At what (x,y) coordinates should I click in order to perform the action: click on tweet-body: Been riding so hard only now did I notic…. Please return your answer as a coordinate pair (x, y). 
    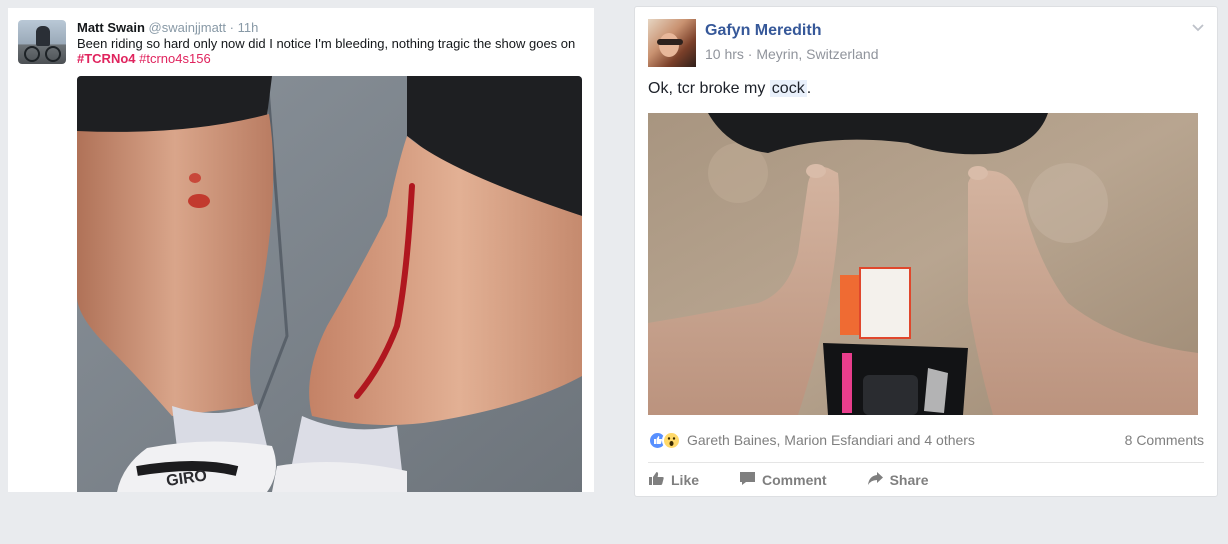
    Looking at the image, I should click on (326, 43).